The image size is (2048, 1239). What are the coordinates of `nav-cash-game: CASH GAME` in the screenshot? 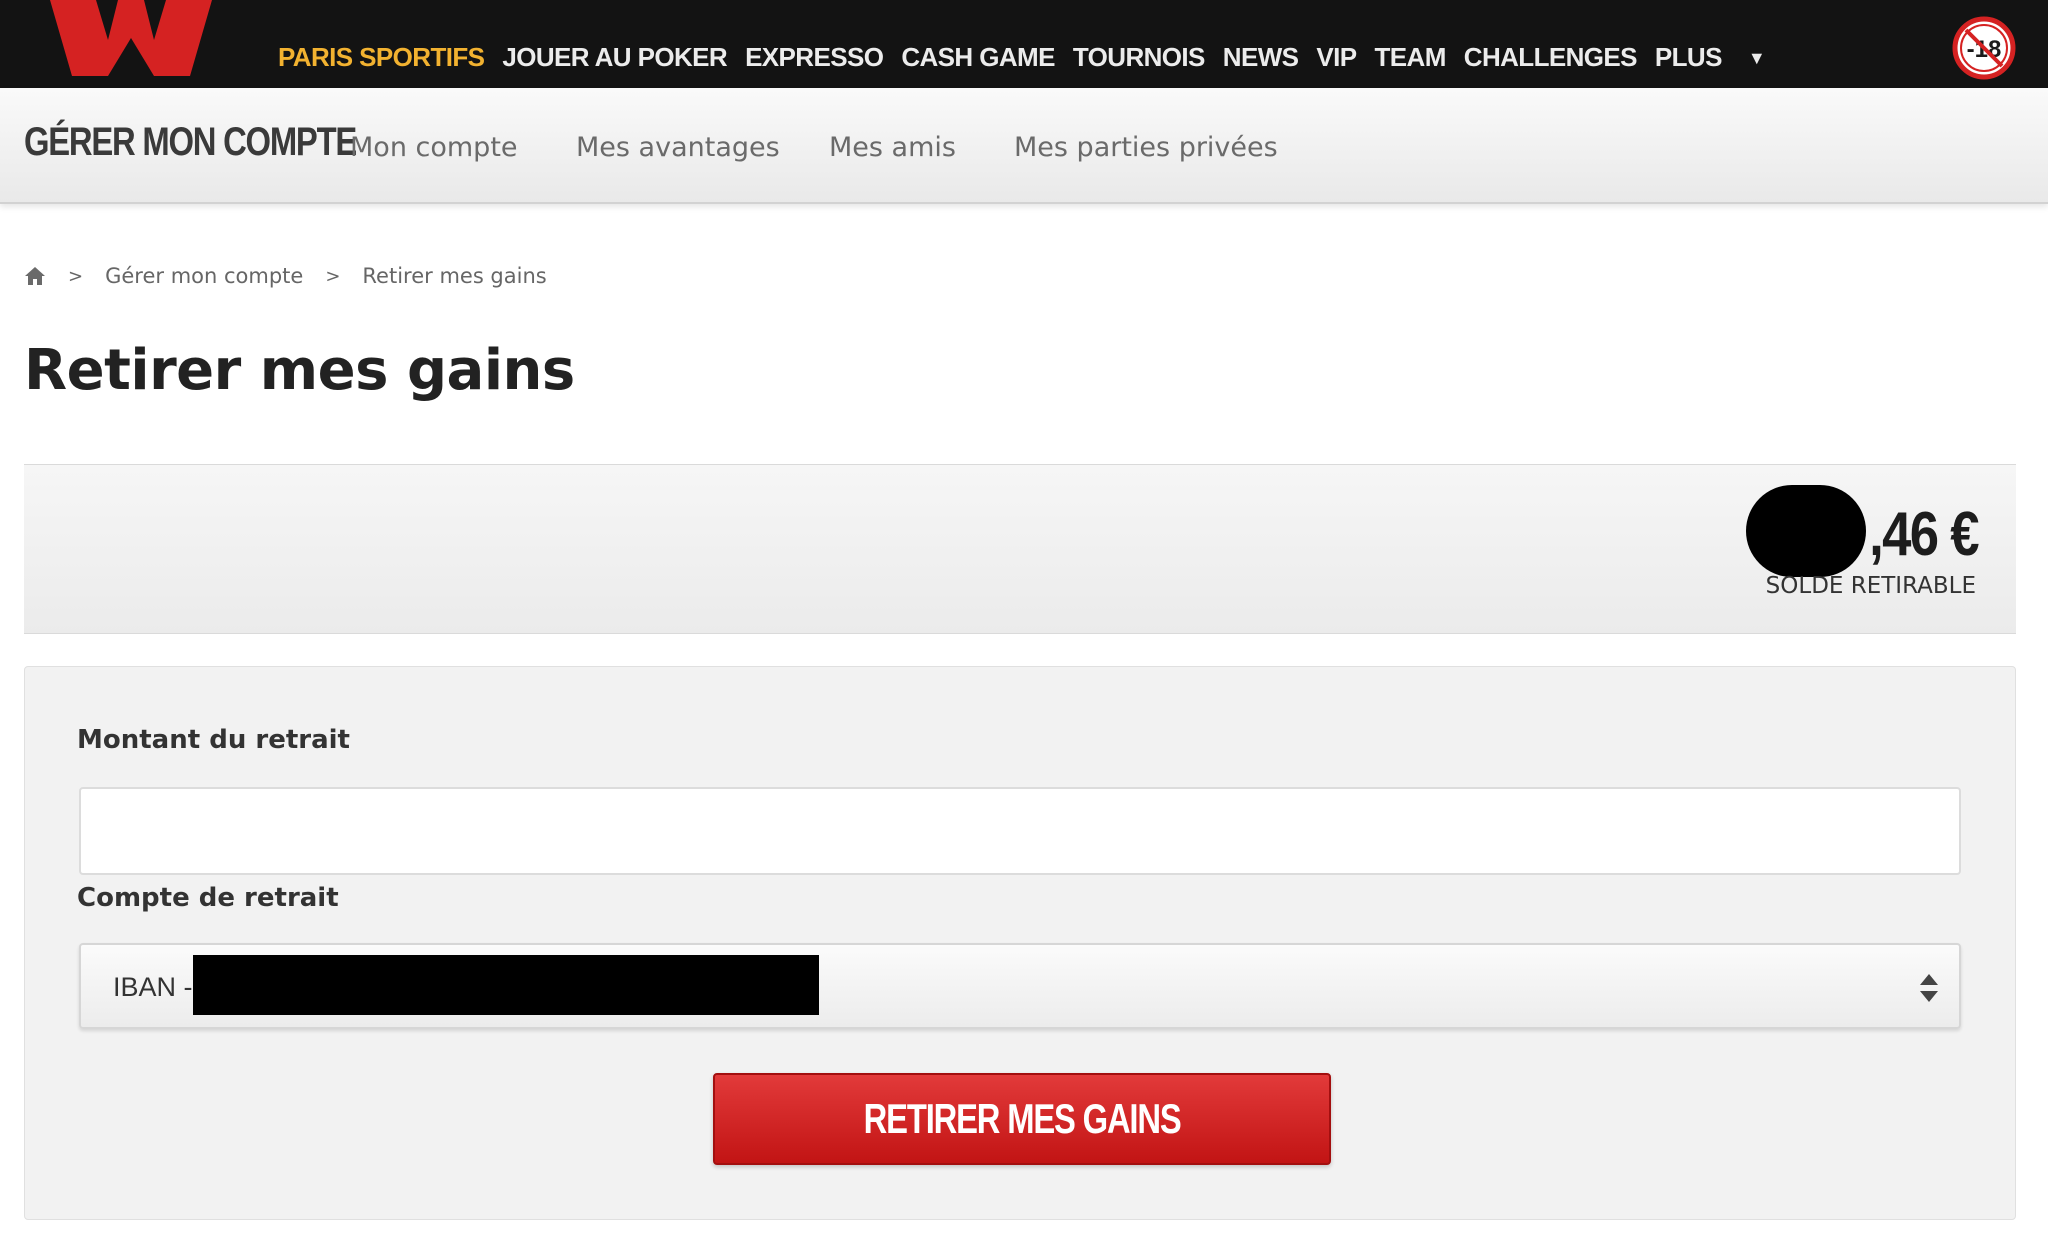 It's located at (978, 57).